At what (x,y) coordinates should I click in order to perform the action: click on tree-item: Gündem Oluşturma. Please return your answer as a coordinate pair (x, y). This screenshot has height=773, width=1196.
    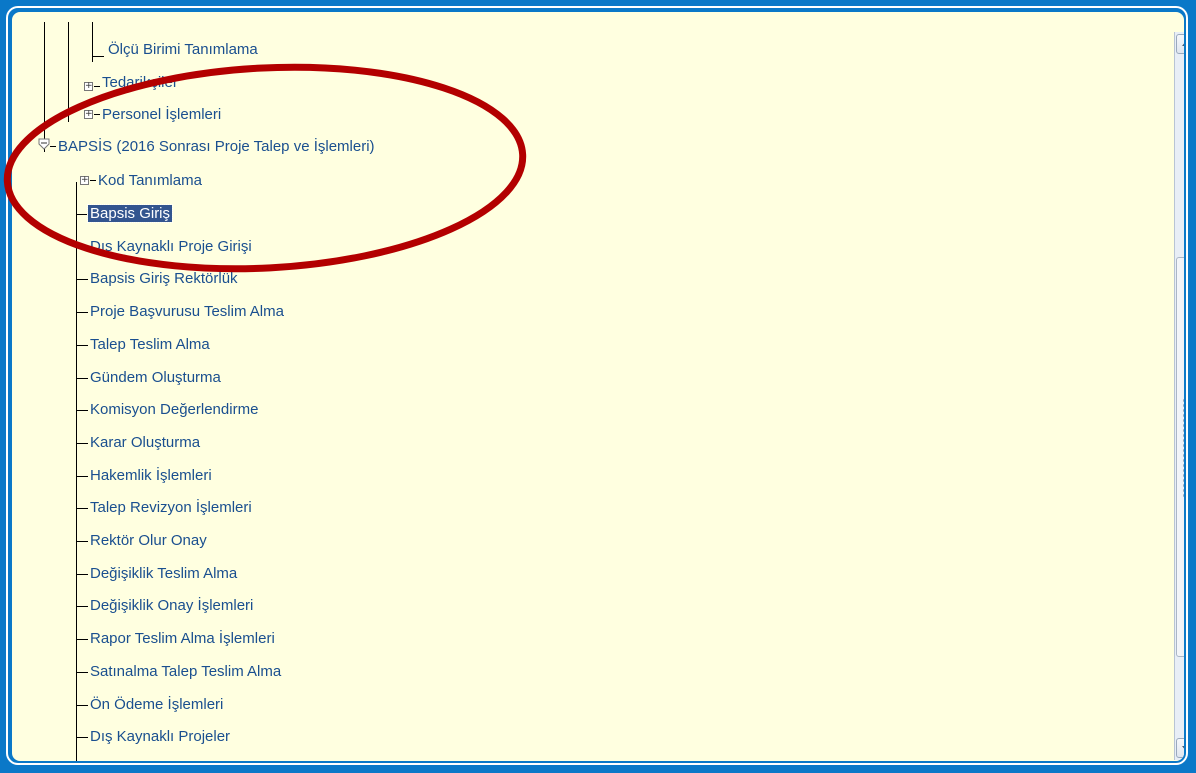
    Looking at the image, I should click on (155, 378).